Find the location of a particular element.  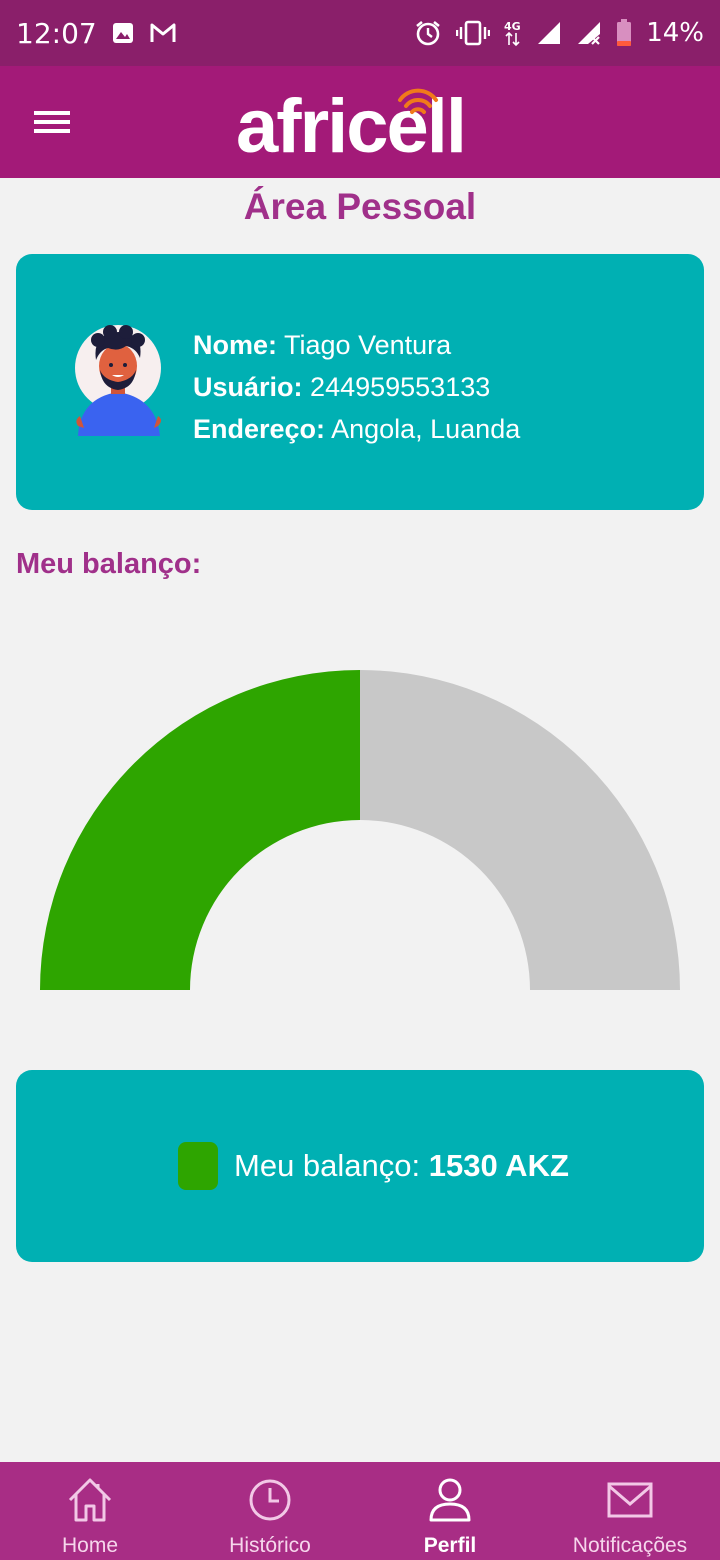

status-time: 12:07 is located at coordinates (56, 33).